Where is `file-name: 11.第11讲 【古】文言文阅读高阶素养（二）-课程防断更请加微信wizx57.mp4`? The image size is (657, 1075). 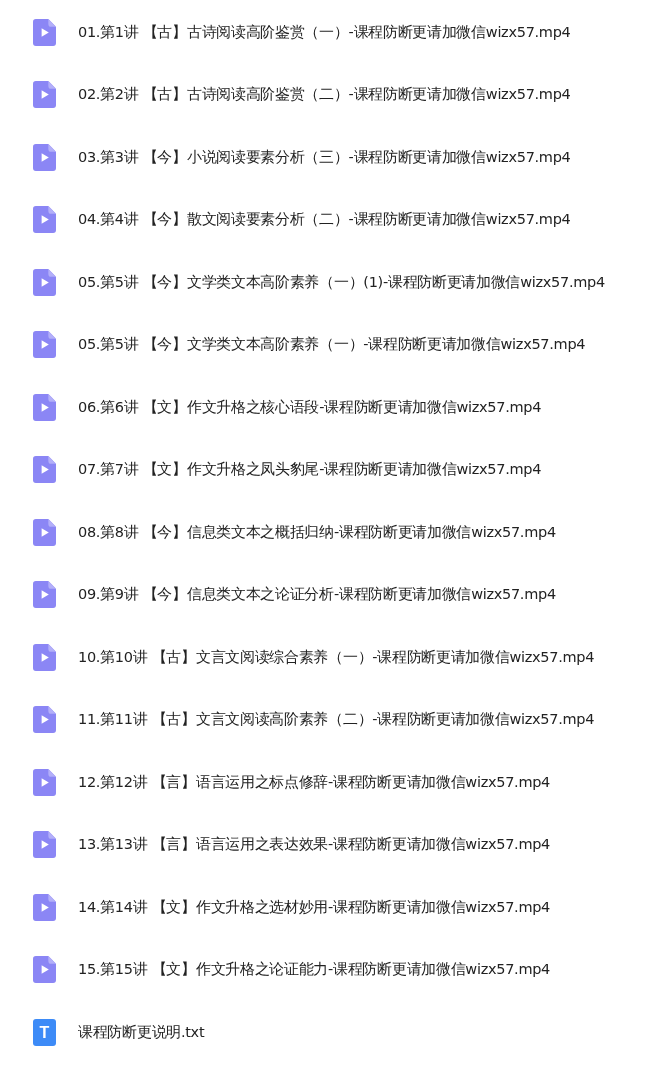 file-name: 11.第11讲 【古】文言文阅读高阶素养（二）-课程防断更请加微信wizx57.mp4 is located at coordinates (336, 720).